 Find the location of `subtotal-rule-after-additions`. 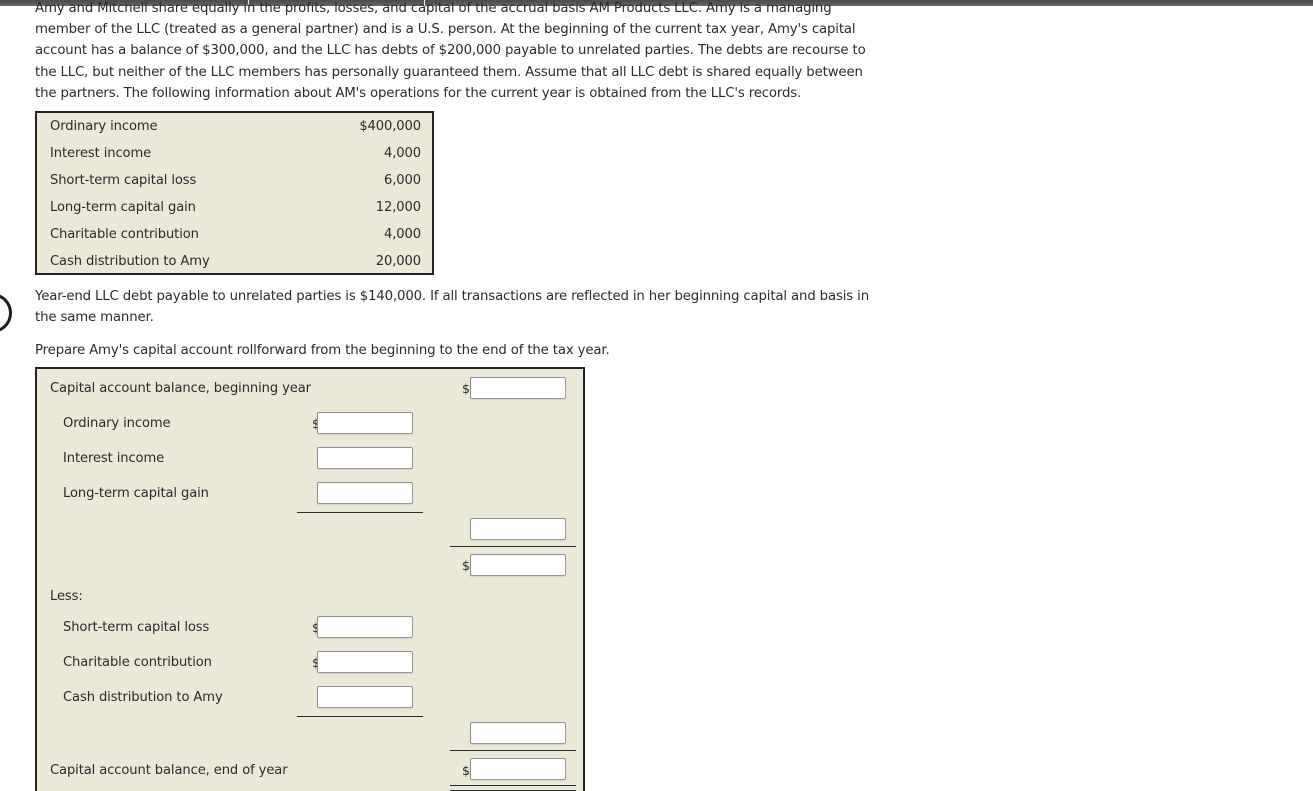

subtotal-rule-after-additions is located at coordinates (513, 546).